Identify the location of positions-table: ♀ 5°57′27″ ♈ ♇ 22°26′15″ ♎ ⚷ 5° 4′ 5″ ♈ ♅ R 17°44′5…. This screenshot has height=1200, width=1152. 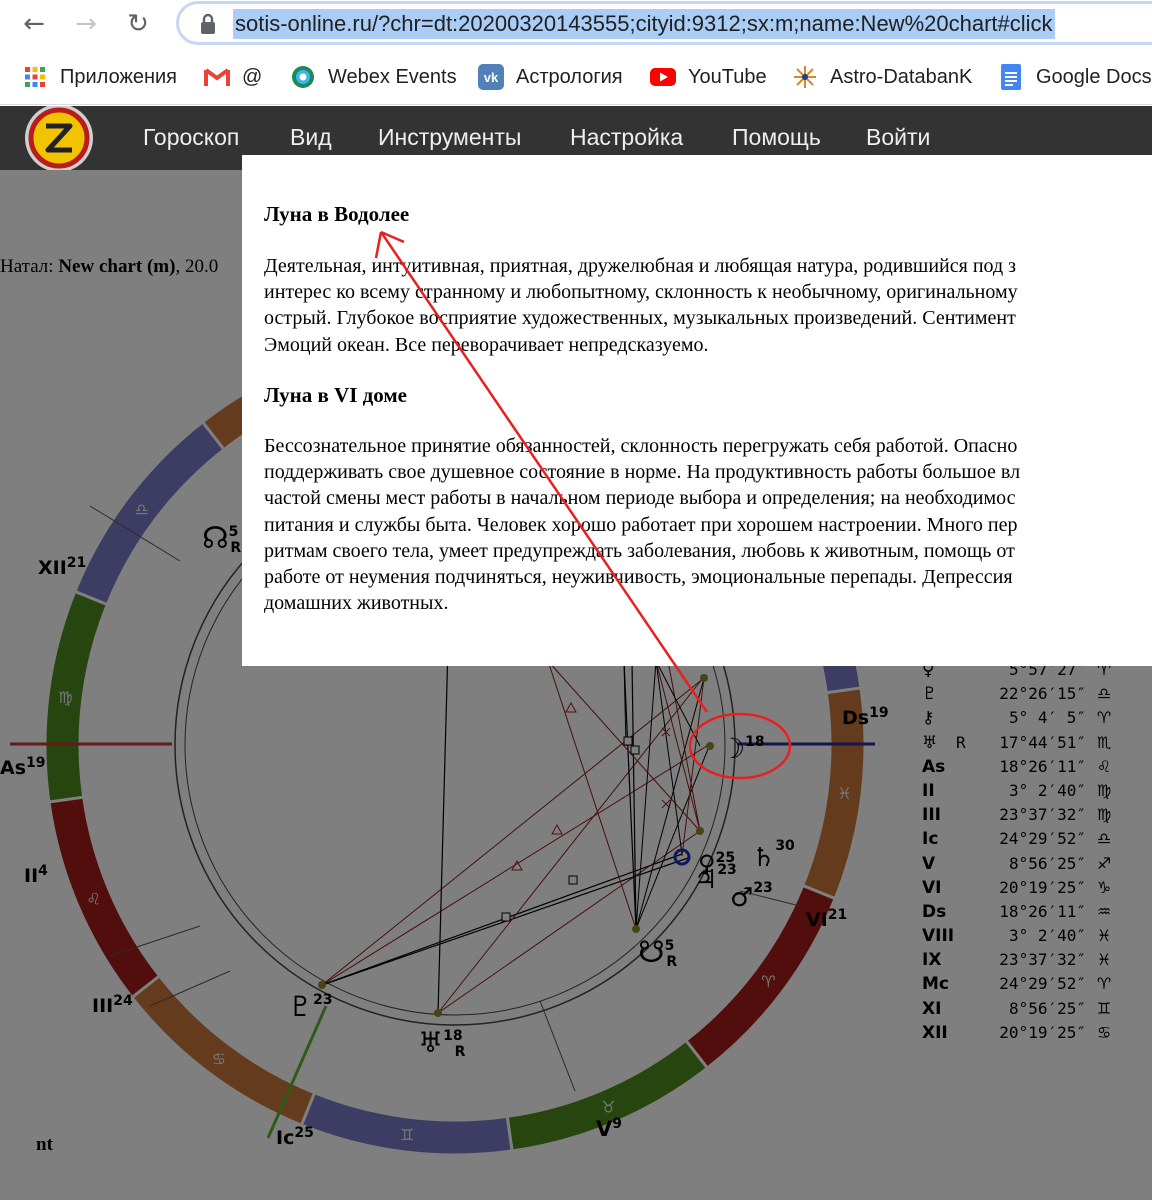
(1019, 851).